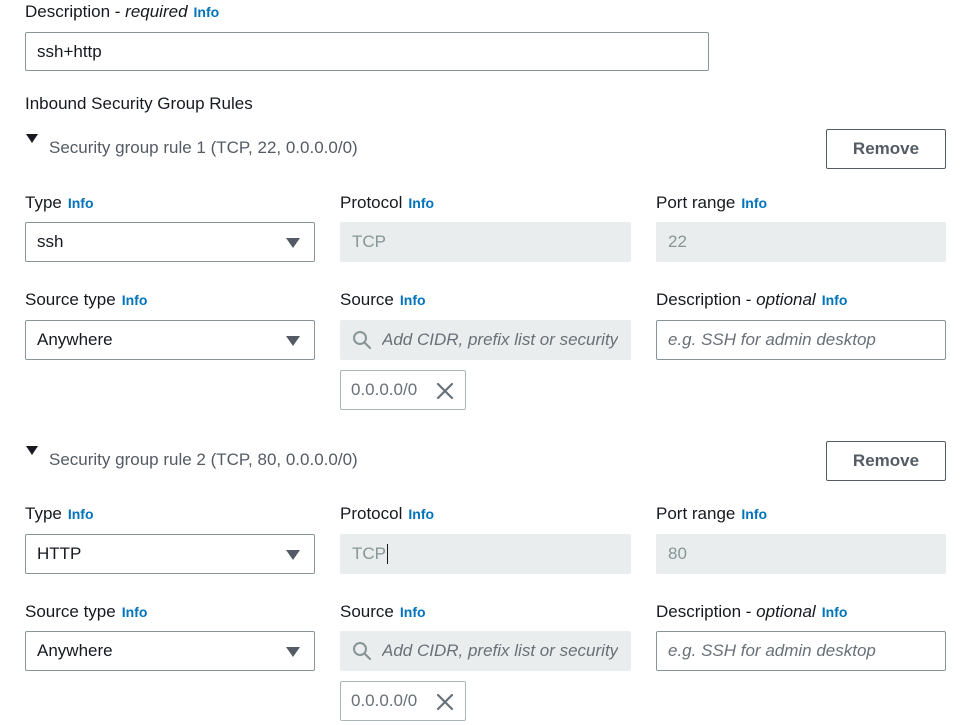 This screenshot has width=974, height=725. Describe the element at coordinates (835, 612) in the screenshot. I see `rule-2-description-info-link: Info` at that location.